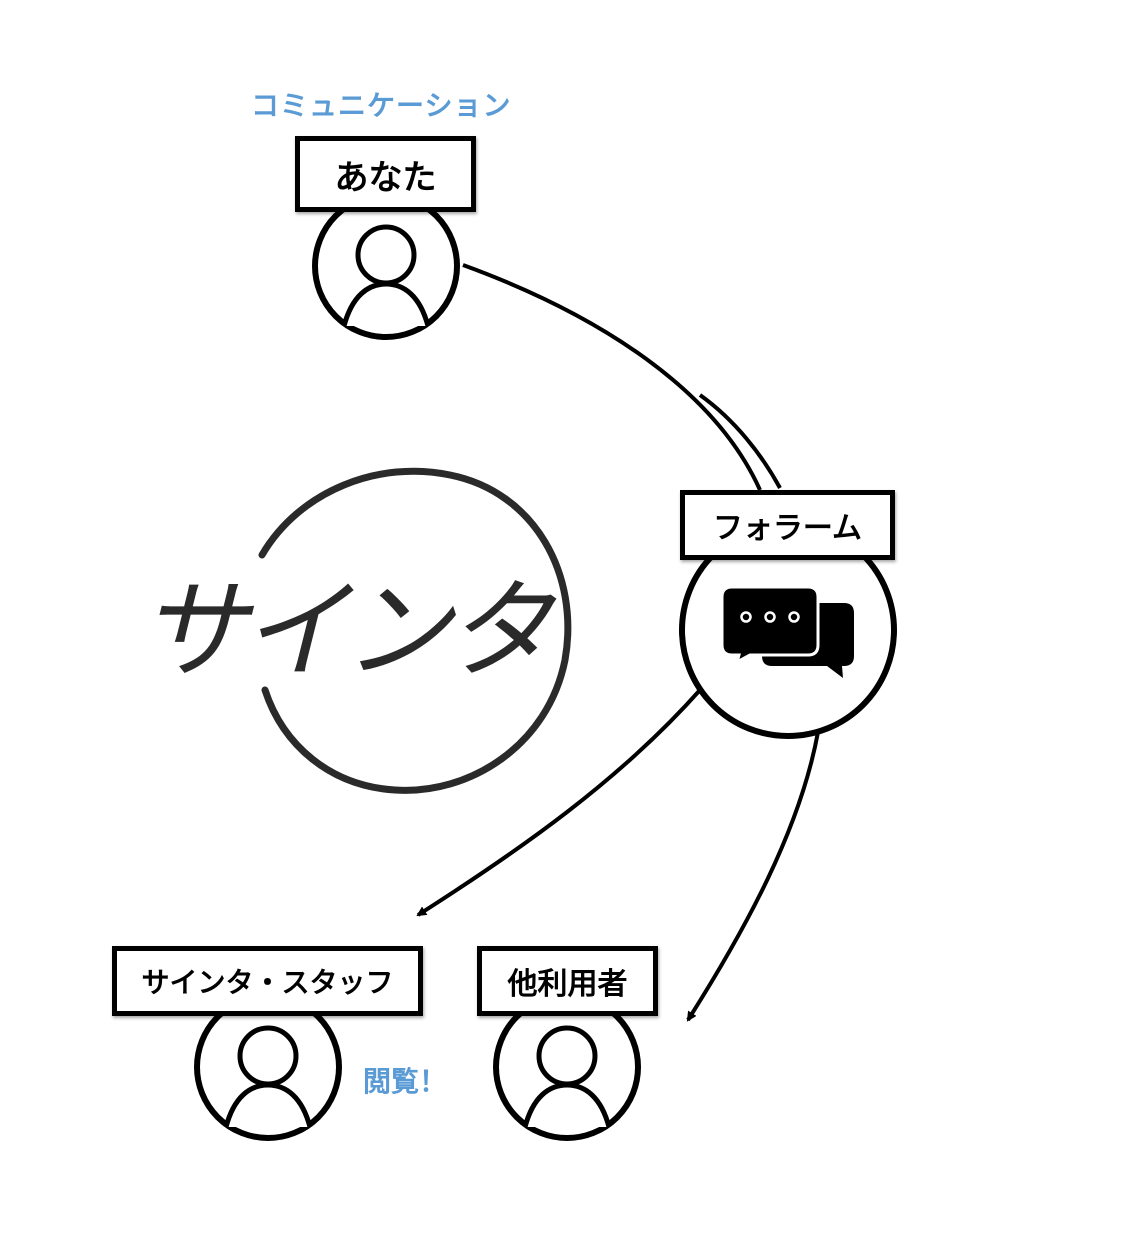  What do you see at coordinates (386, 266) in the screenshot?
I see `node-you` at bounding box center [386, 266].